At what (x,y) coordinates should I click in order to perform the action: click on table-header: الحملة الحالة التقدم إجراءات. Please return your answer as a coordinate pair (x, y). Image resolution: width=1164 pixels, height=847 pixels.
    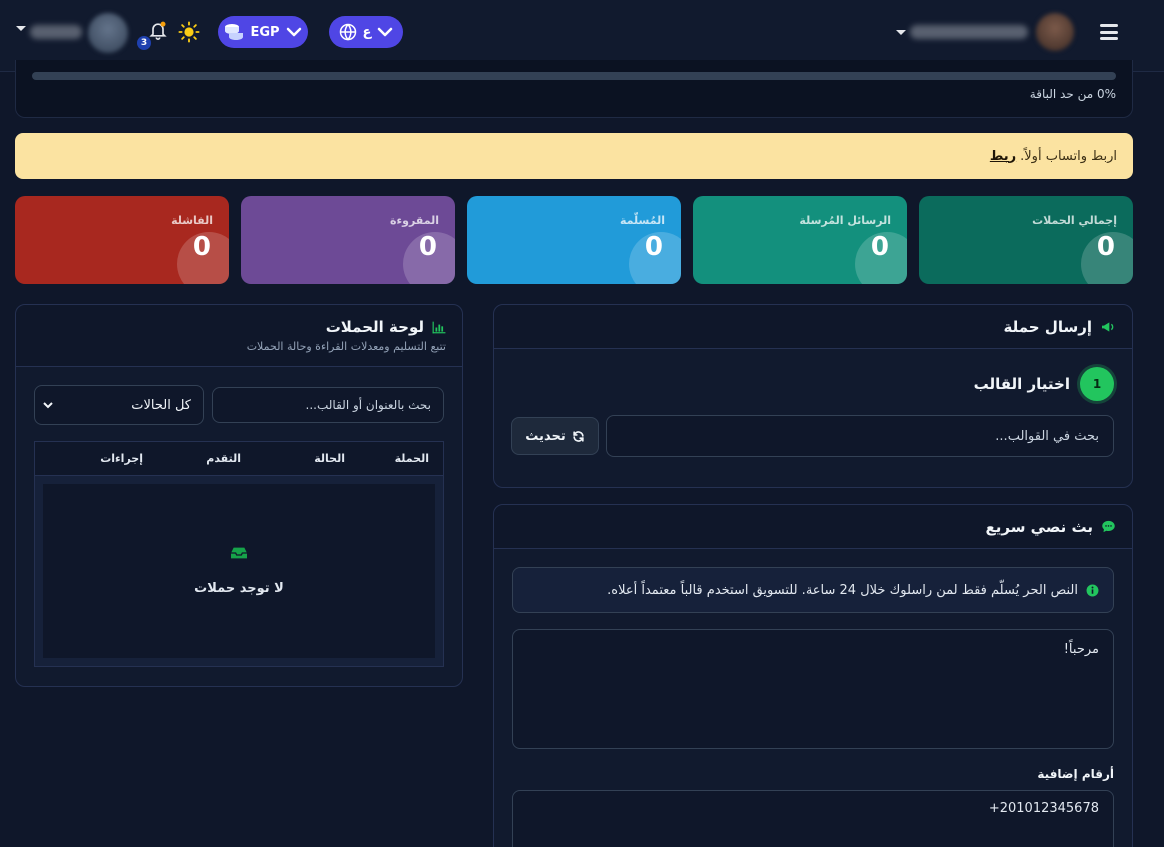
    Looking at the image, I should click on (239, 459).